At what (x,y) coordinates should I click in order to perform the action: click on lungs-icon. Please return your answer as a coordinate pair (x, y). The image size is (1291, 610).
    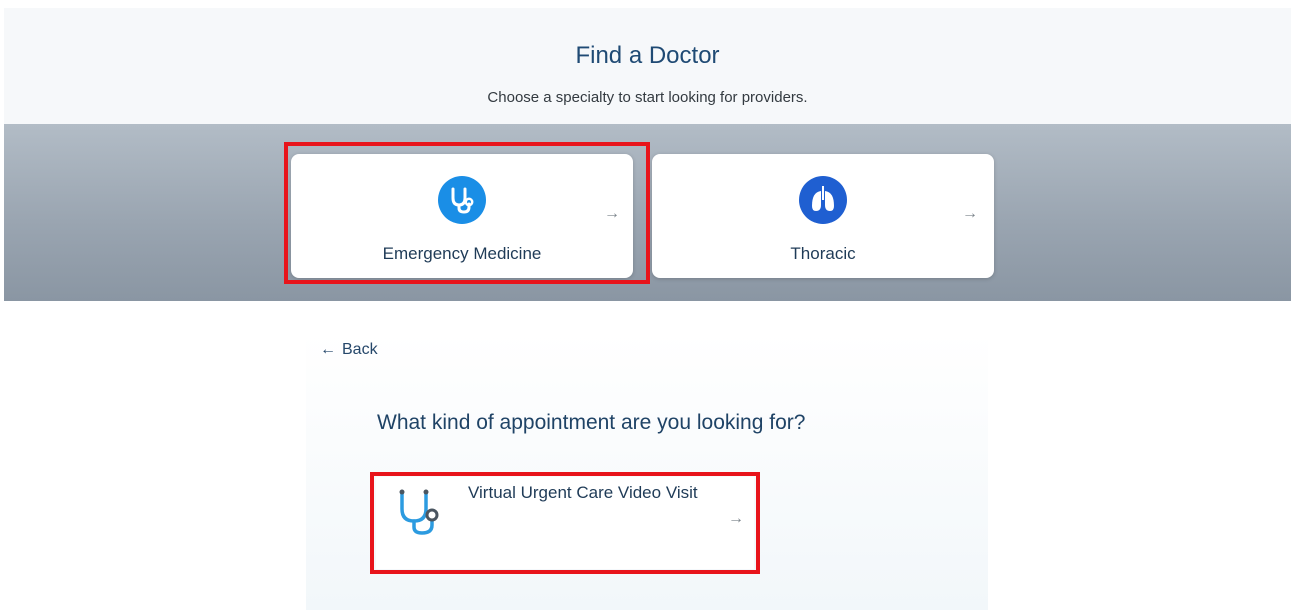
    Looking at the image, I should click on (823, 200).